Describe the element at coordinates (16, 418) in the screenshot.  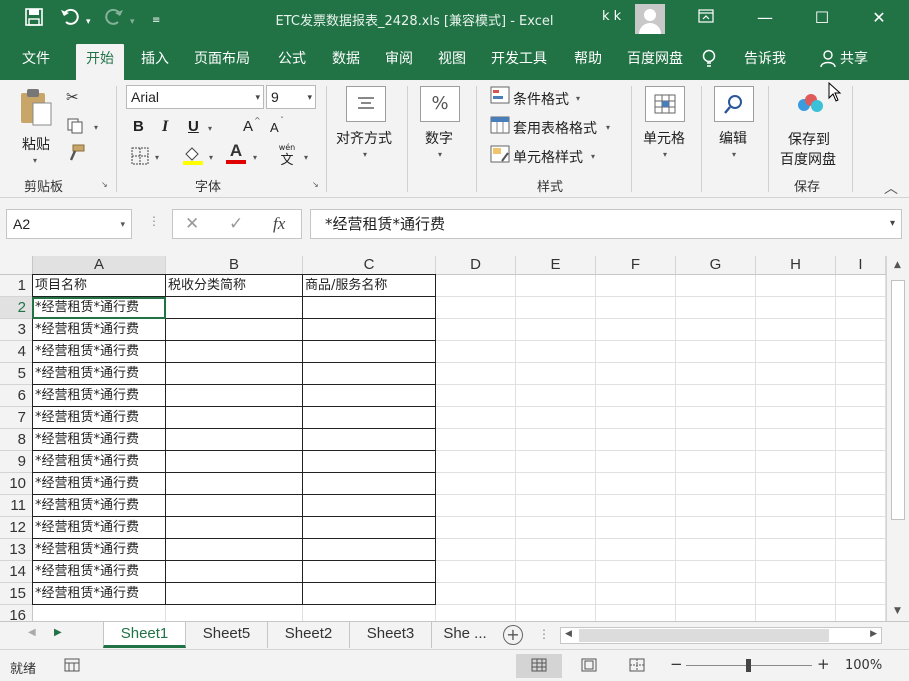
I see `row-header: 7` at that location.